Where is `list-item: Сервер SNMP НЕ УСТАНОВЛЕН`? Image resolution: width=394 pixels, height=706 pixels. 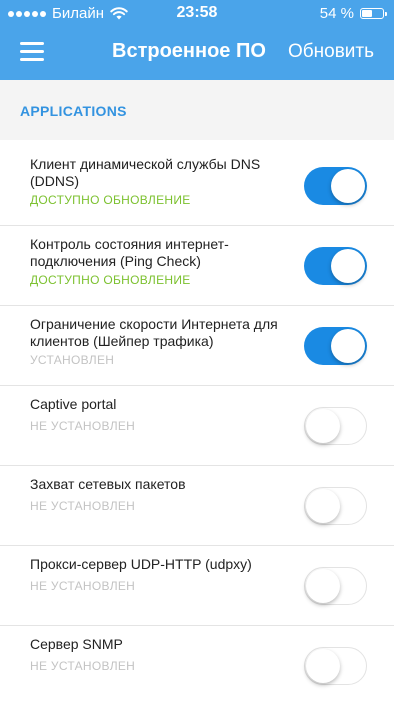 list-item: Сервер SNMP НЕ УСТАНОВЛЕН is located at coordinates (197, 666).